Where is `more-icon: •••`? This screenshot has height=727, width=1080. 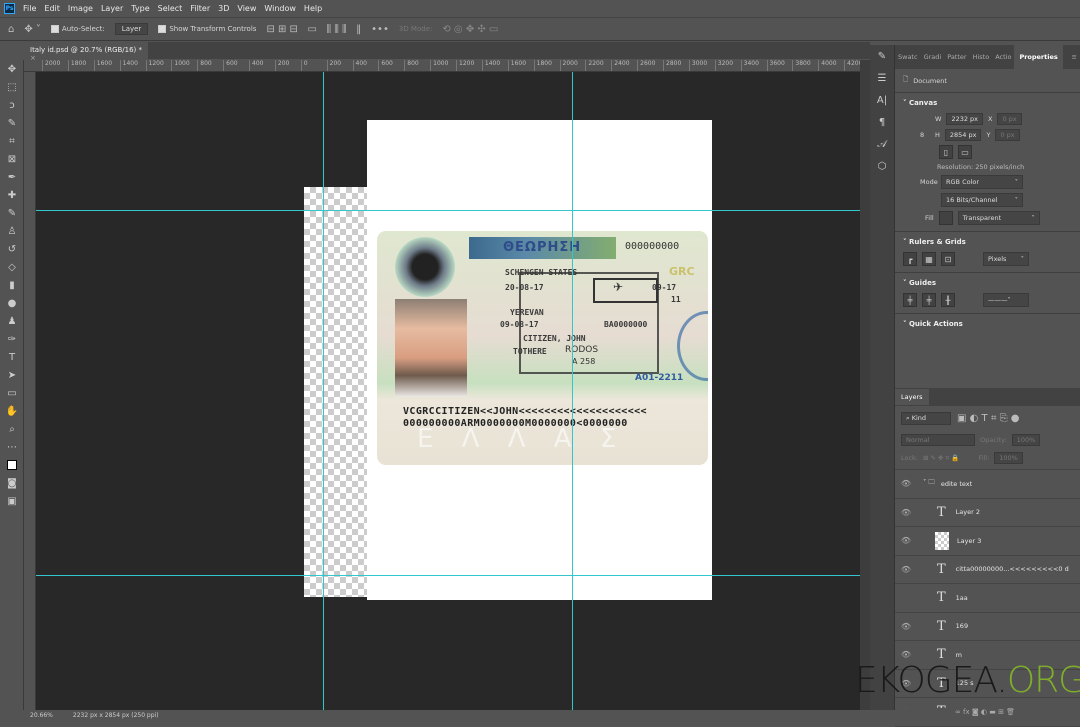 more-icon: ••• is located at coordinates (380, 29).